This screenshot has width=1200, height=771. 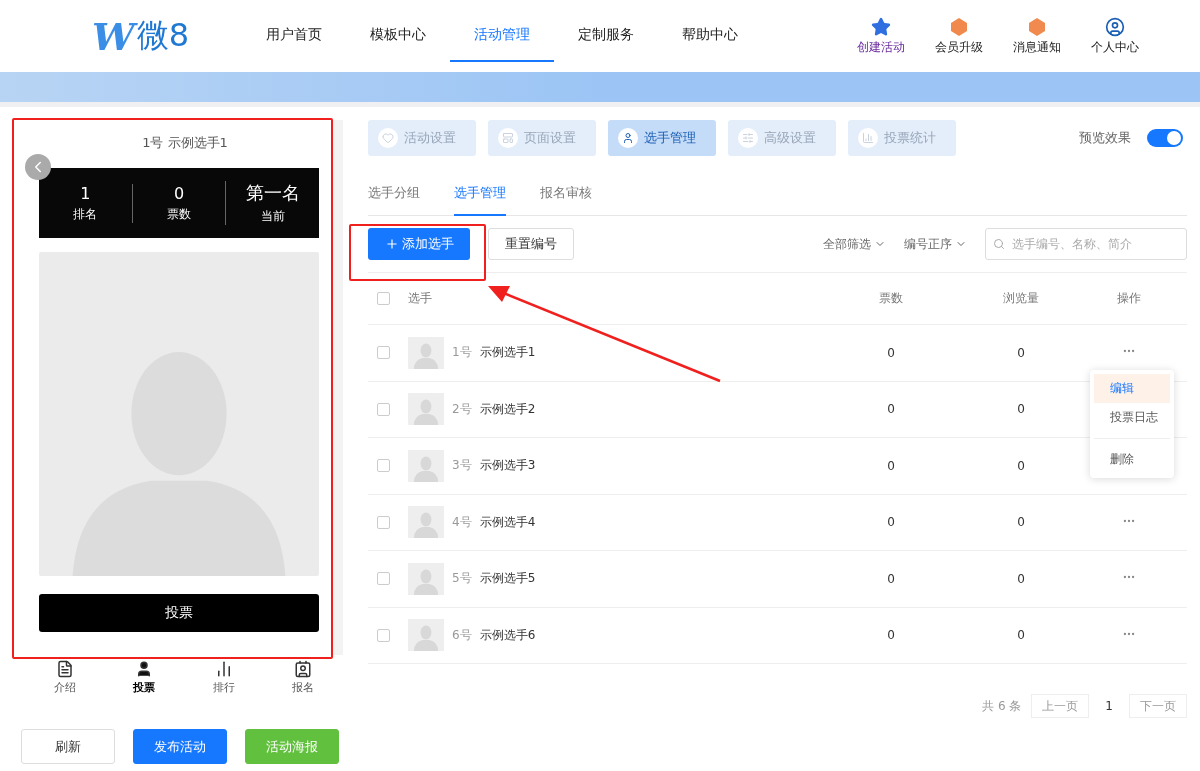 What do you see at coordinates (179, 613) in the screenshot?
I see `vote-button: 投票` at bounding box center [179, 613].